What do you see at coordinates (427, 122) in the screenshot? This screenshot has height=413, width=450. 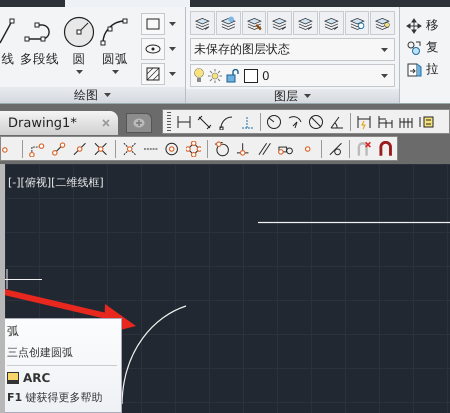 I see `dimension-space-icon` at bounding box center [427, 122].